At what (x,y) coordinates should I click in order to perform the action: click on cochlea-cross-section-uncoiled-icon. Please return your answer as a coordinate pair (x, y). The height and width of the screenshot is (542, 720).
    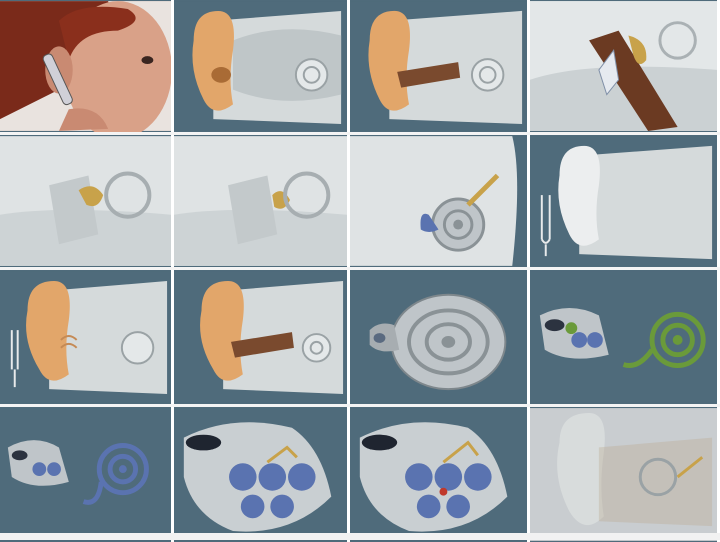
    Looking at the image, I should click on (623, 337).